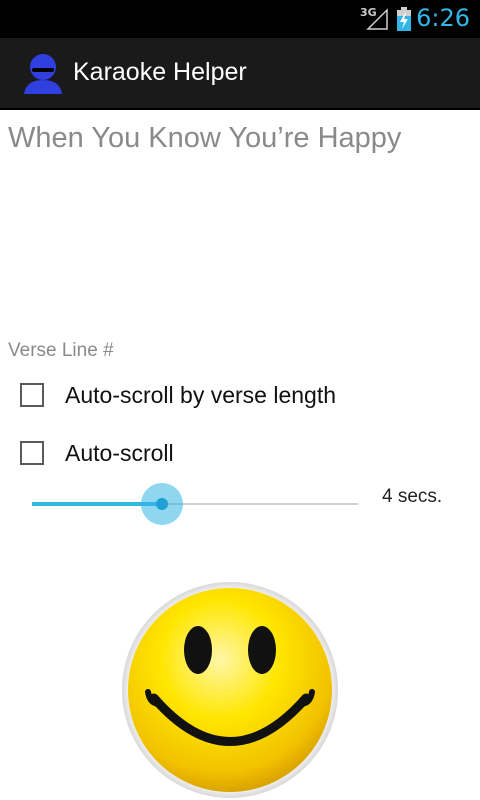 The image size is (480, 800). Describe the element at coordinates (32, 395) in the screenshot. I see `auto-scroll-verse-checkbox` at that location.